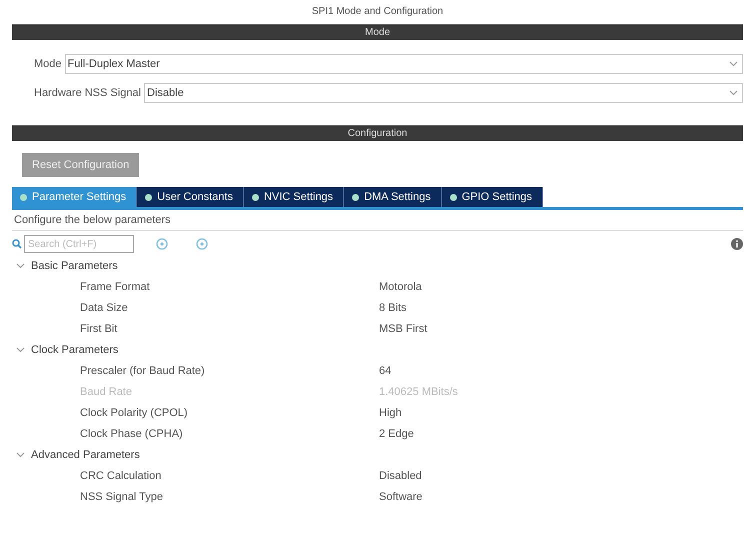 This screenshot has height=533, width=755. I want to click on parameter-value: 64, so click(561, 370).